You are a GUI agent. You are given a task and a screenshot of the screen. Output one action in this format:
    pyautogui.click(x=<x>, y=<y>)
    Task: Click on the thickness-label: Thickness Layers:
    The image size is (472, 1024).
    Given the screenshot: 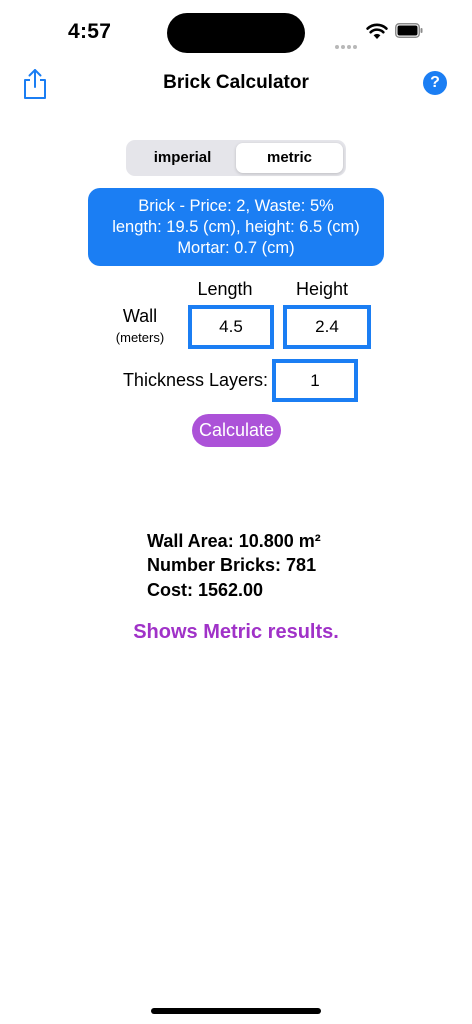 What is the action you would take?
    pyautogui.click(x=195, y=380)
    